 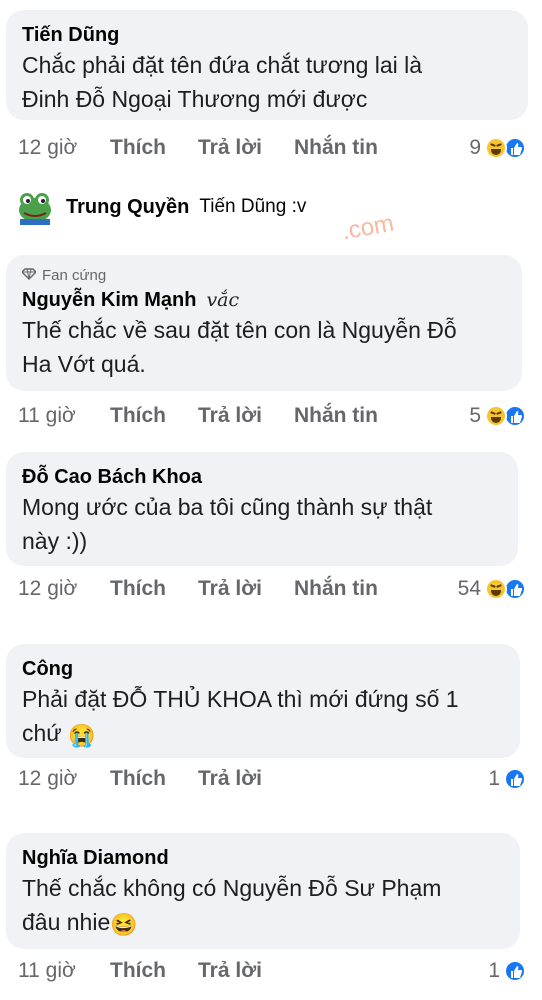 What do you see at coordinates (109, 300) in the screenshot?
I see `author-name: Nguyễn Kim Mạnh` at bounding box center [109, 300].